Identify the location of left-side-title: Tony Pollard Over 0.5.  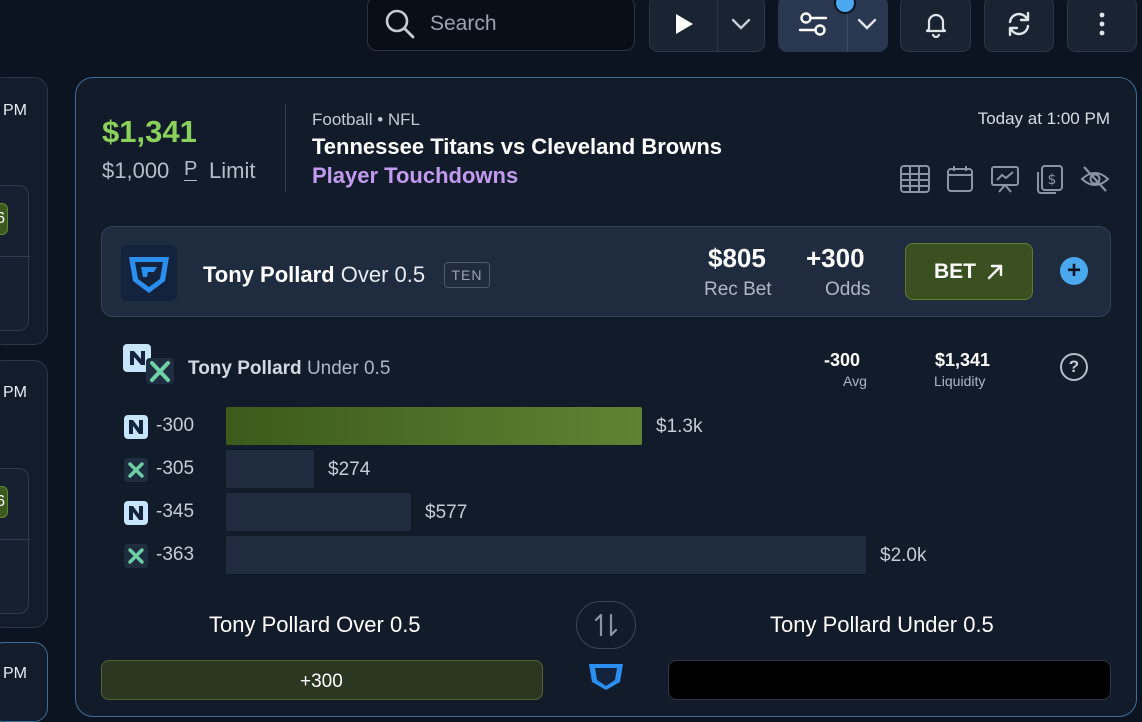
(315, 624).